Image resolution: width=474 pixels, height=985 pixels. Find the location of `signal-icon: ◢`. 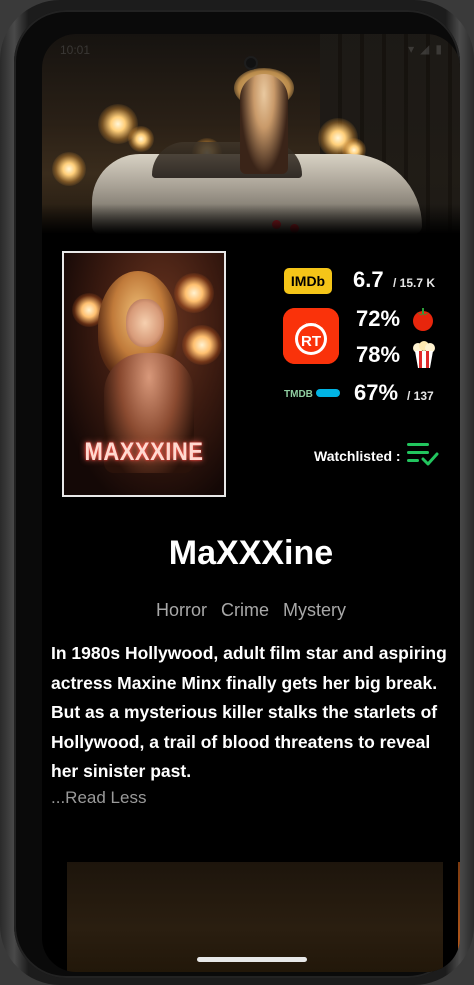

signal-icon: ◢ is located at coordinates (425, 49).